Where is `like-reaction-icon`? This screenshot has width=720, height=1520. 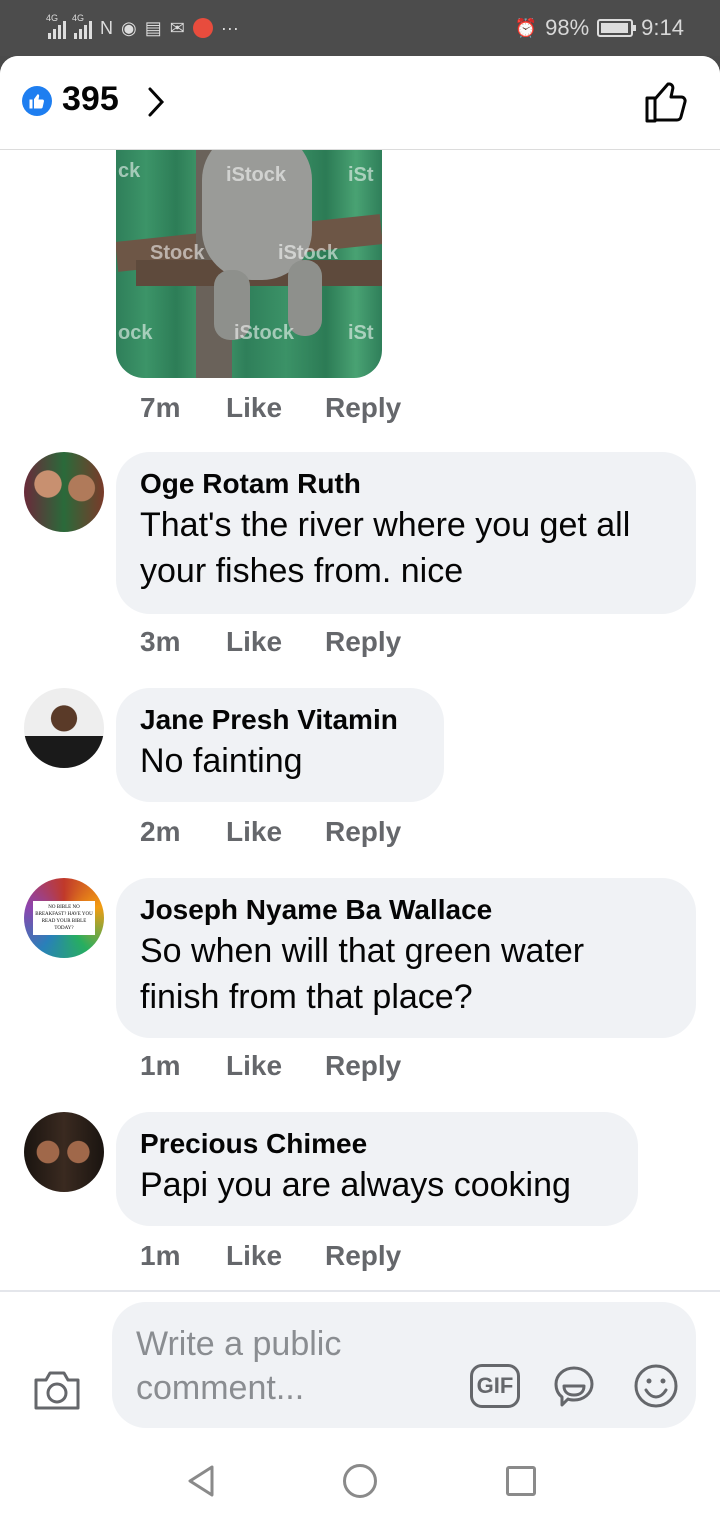
like-reaction-icon is located at coordinates (37, 101).